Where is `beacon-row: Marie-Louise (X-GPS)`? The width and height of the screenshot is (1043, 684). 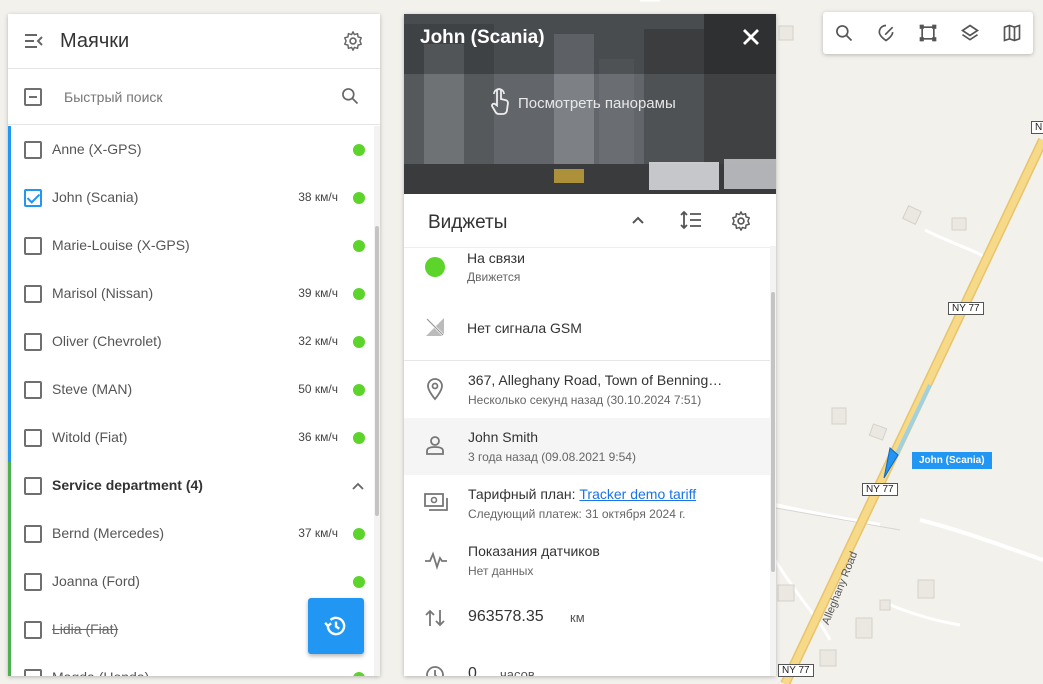
beacon-row: Marie-Louise (X-GPS) is located at coordinates (188, 246).